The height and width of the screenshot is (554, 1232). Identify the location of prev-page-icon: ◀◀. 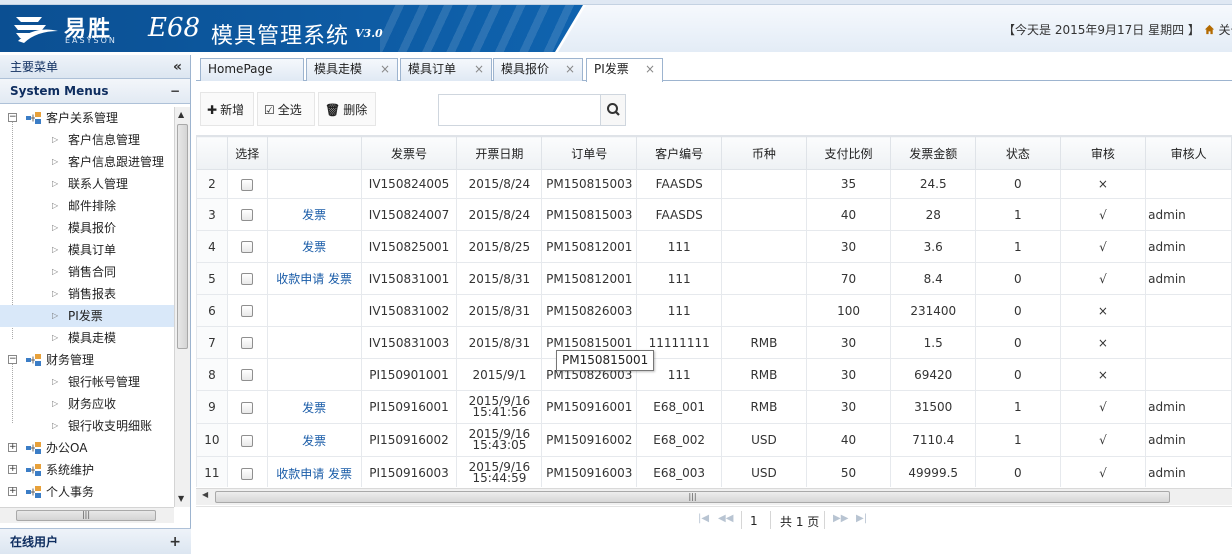
(725, 518).